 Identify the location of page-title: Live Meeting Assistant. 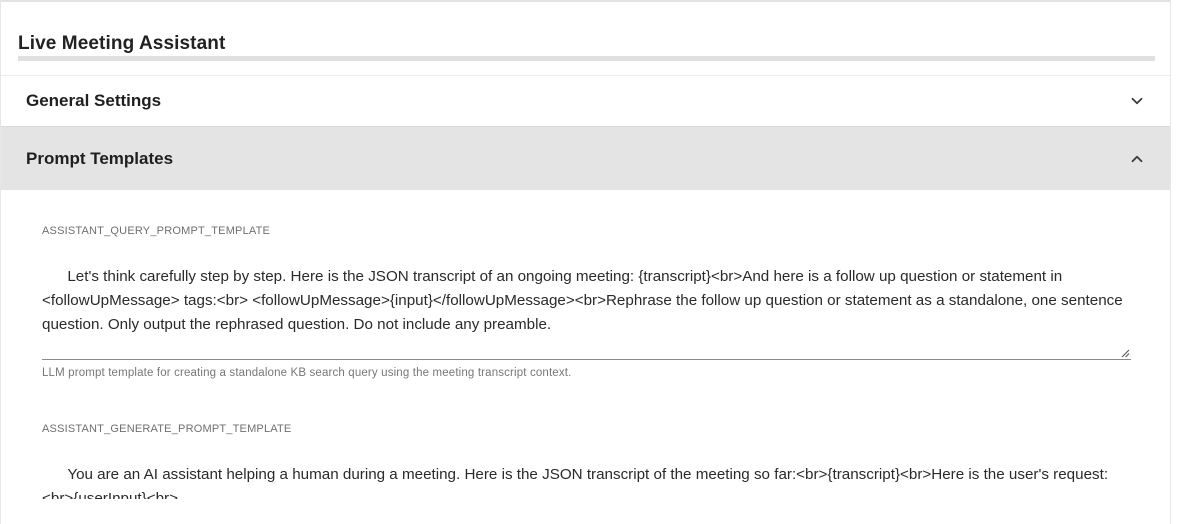
(122, 43).